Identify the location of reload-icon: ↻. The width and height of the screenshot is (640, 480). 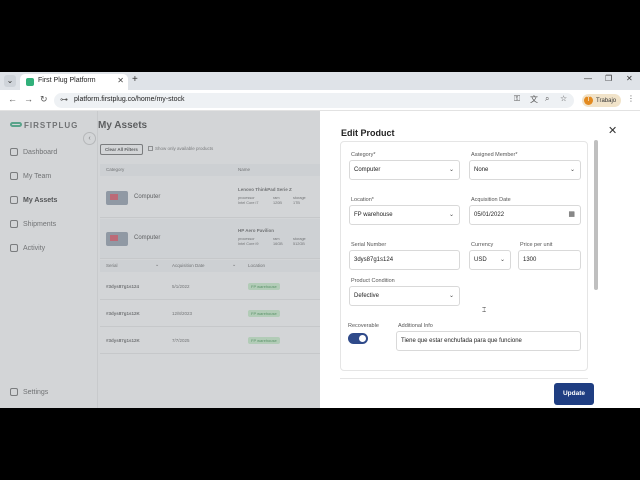
(44, 99).